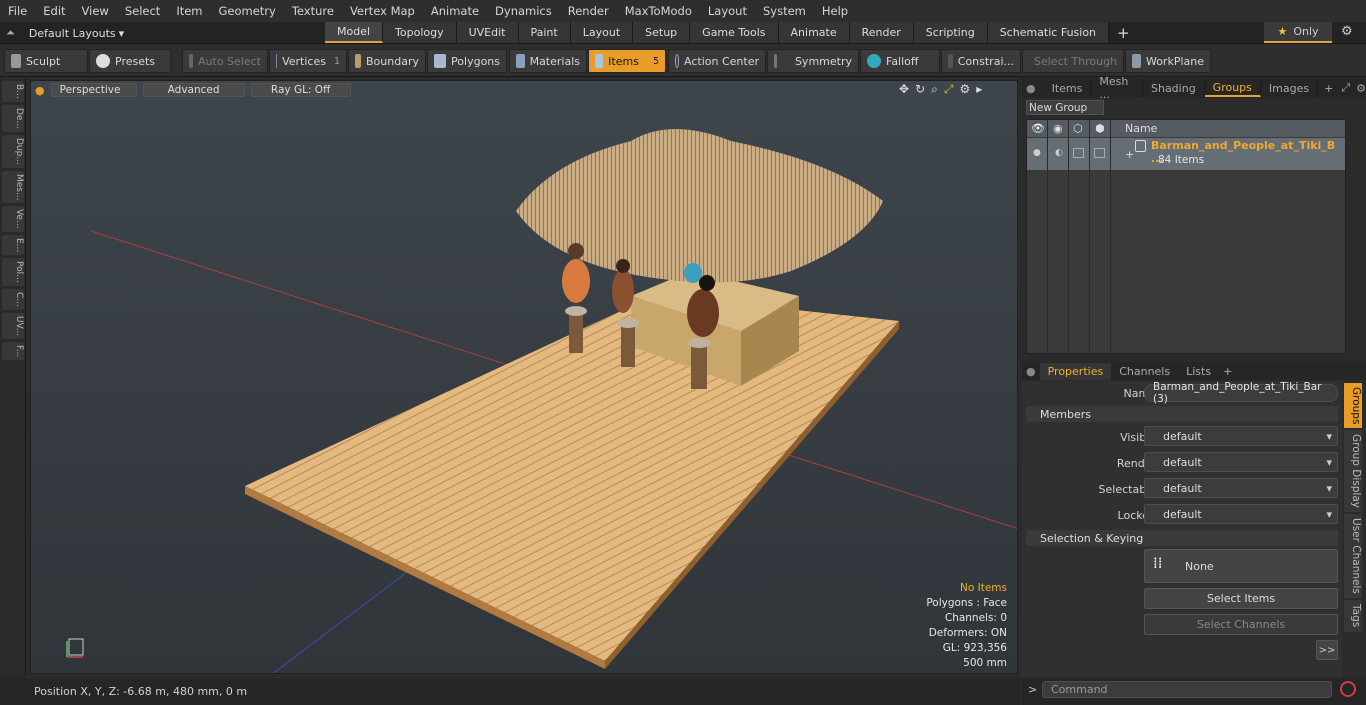 Image resolution: width=1366 pixels, height=705 pixels. I want to click on tab-topology: Topology, so click(420, 32).